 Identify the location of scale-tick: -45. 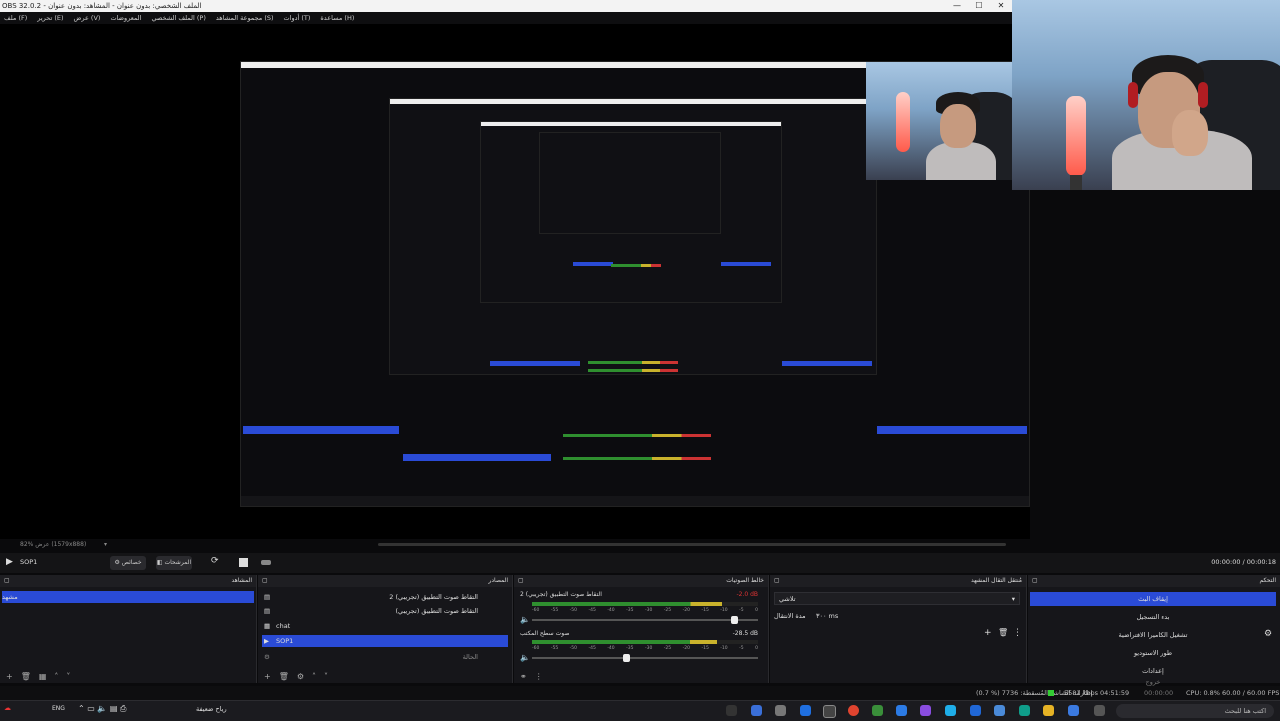
(592, 610).